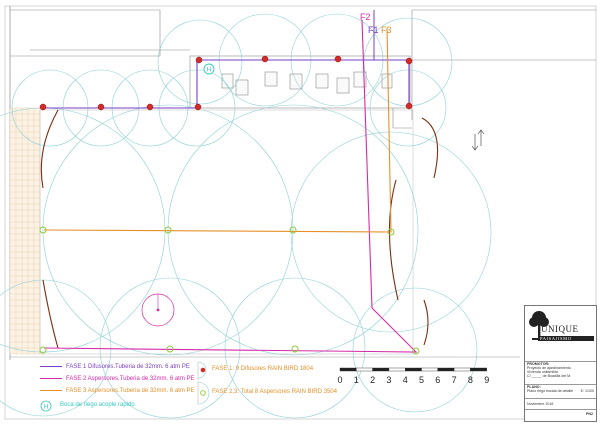 This screenshot has height=424, width=600. What do you see at coordinates (25, 231) in the screenshot?
I see `paved-strip` at bounding box center [25, 231].